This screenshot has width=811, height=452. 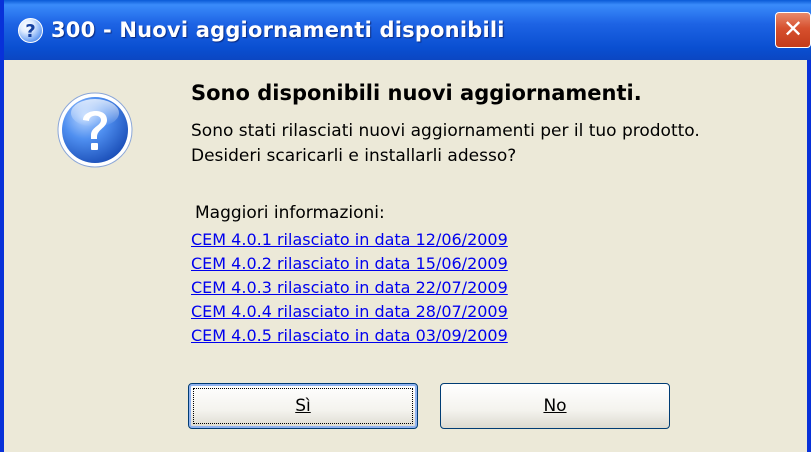 I want to click on list-item: CEM 4.0.5 rilasciato in data 03/09/2009, so click(x=349, y=336).